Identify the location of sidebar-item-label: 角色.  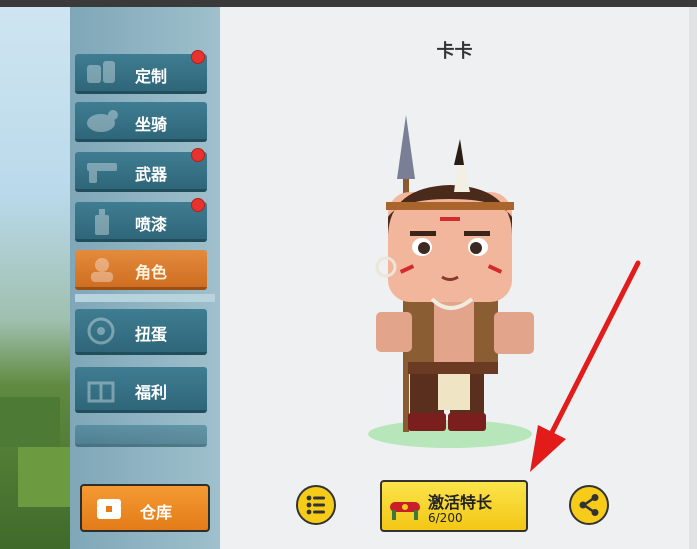
(151, 272).